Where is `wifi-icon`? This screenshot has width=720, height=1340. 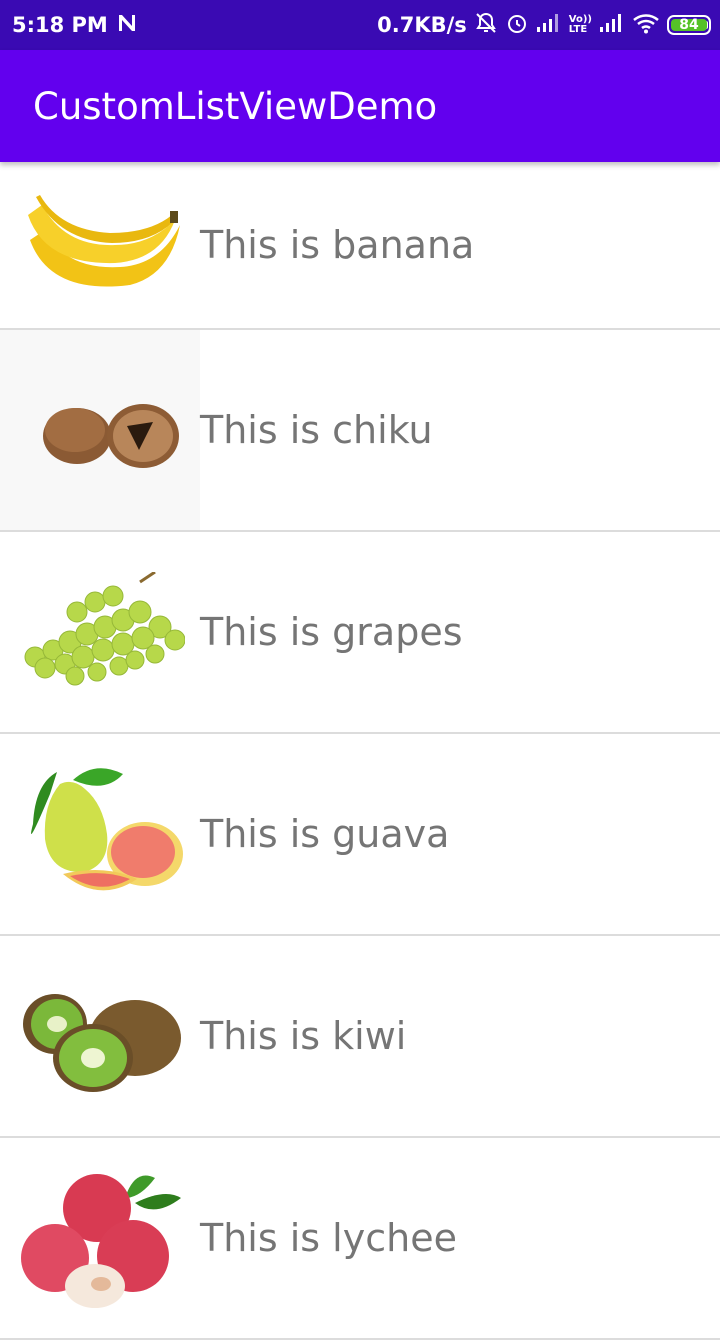
wifi-icon is located at coordinates (646, 25).